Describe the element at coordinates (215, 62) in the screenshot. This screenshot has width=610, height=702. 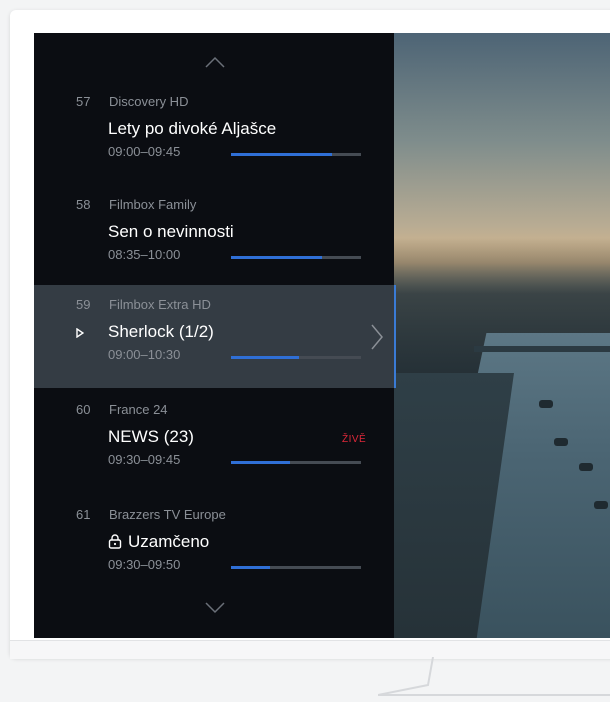
I see `chevron-up-icon` at that location.